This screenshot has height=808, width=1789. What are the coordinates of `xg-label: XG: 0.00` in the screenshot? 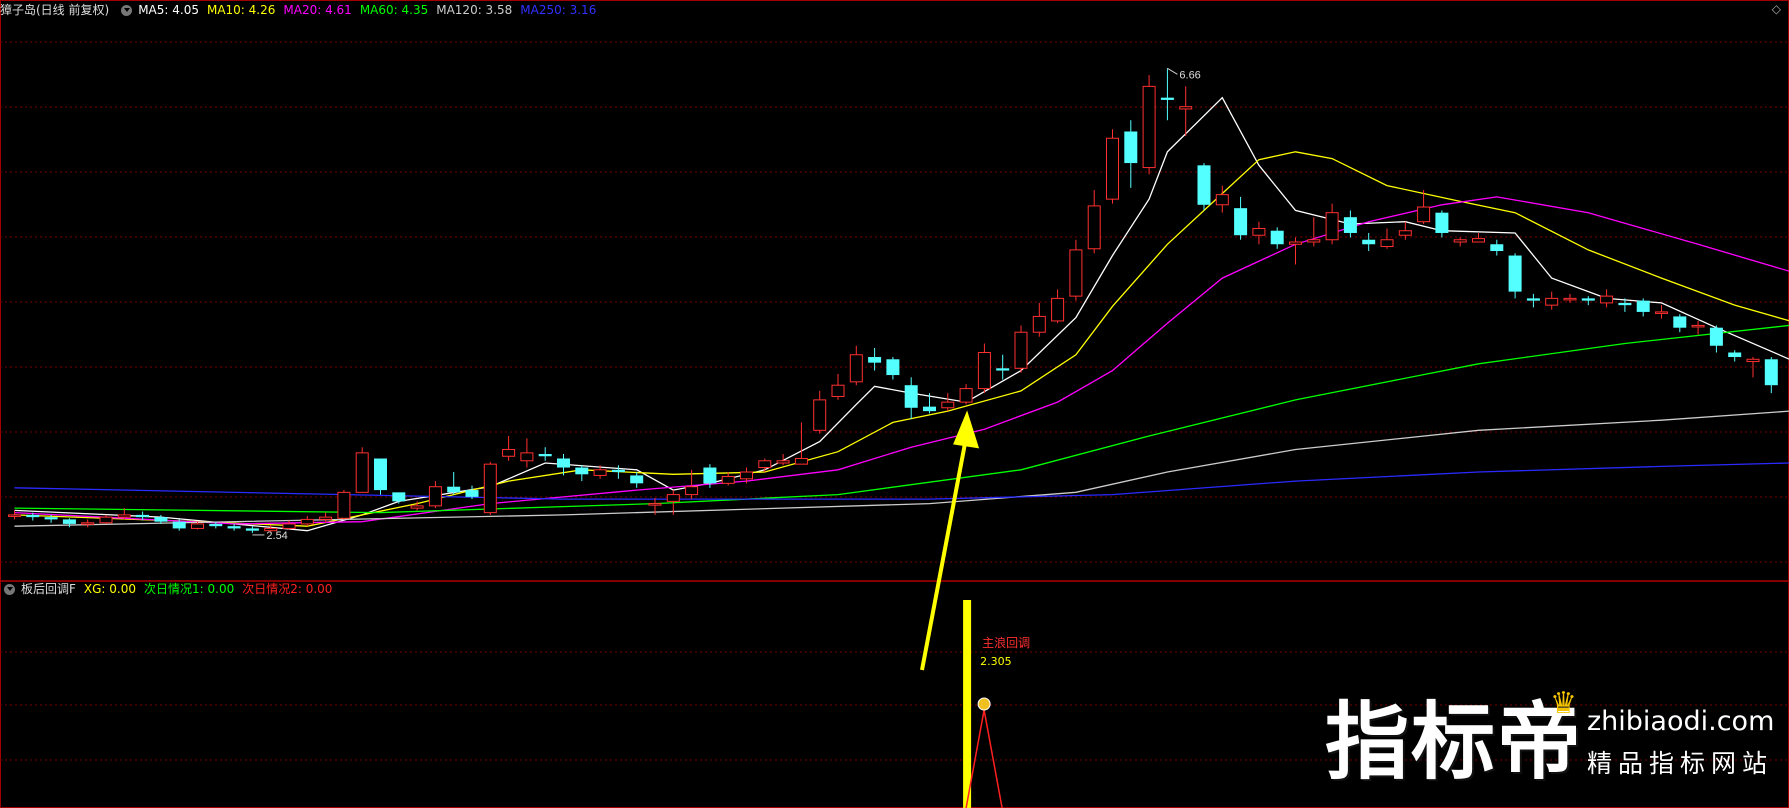 It's located at (110, 589).